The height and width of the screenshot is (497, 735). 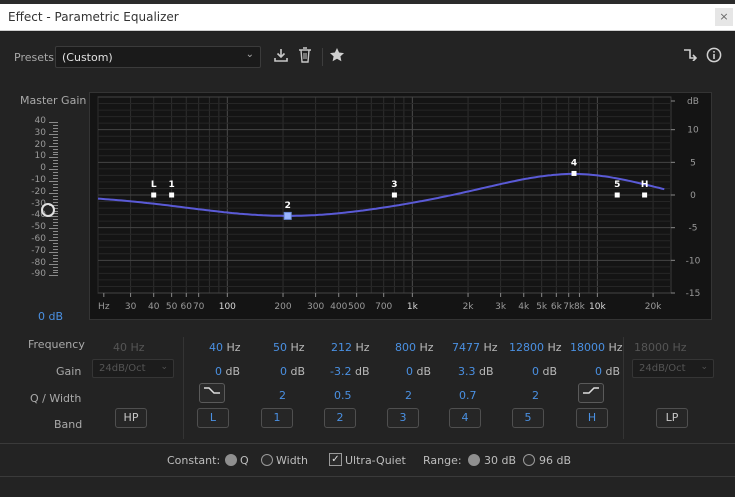 What do you see at coordinates (38, 262) in the screenshot?
I see `master-scale-label: -80` at bounding box center [38, 262].